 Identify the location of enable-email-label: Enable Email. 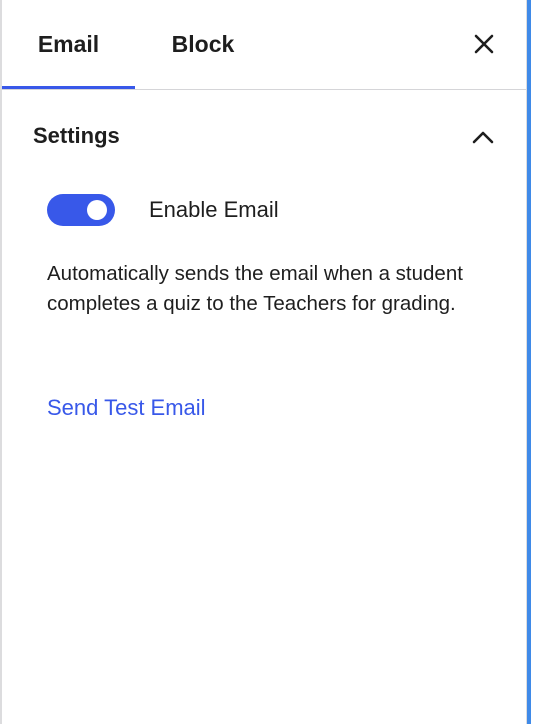
(214, 210).